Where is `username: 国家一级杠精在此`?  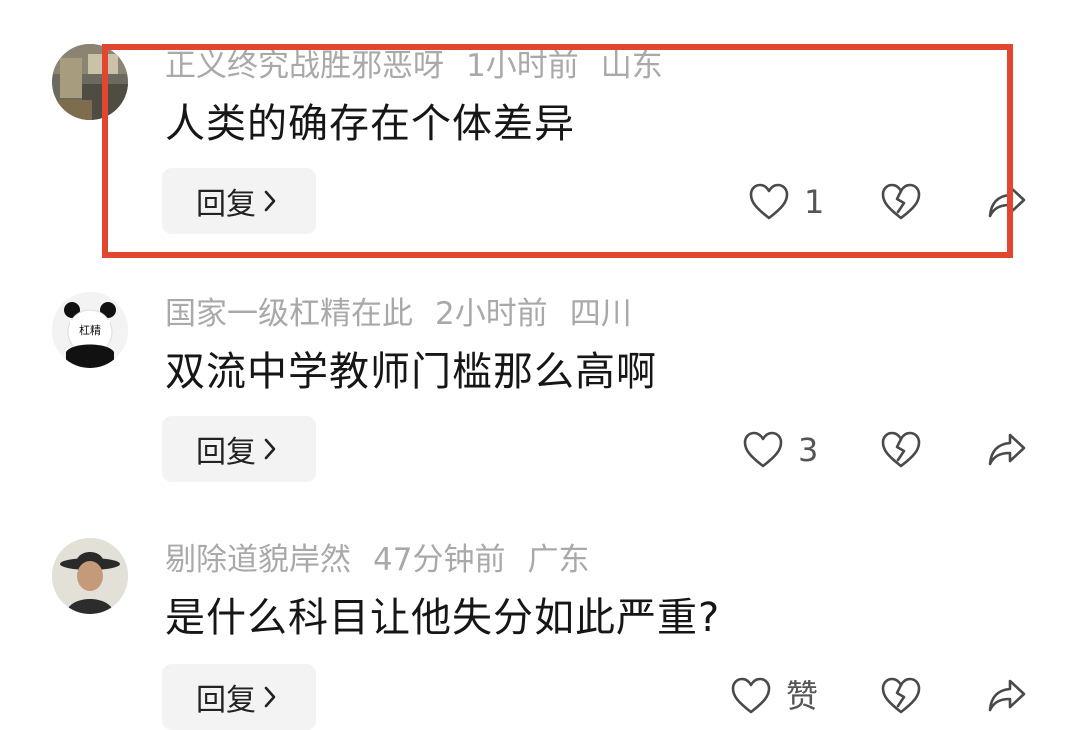 username: 国家一级杠精在此 is located at coordinates (289, 314).